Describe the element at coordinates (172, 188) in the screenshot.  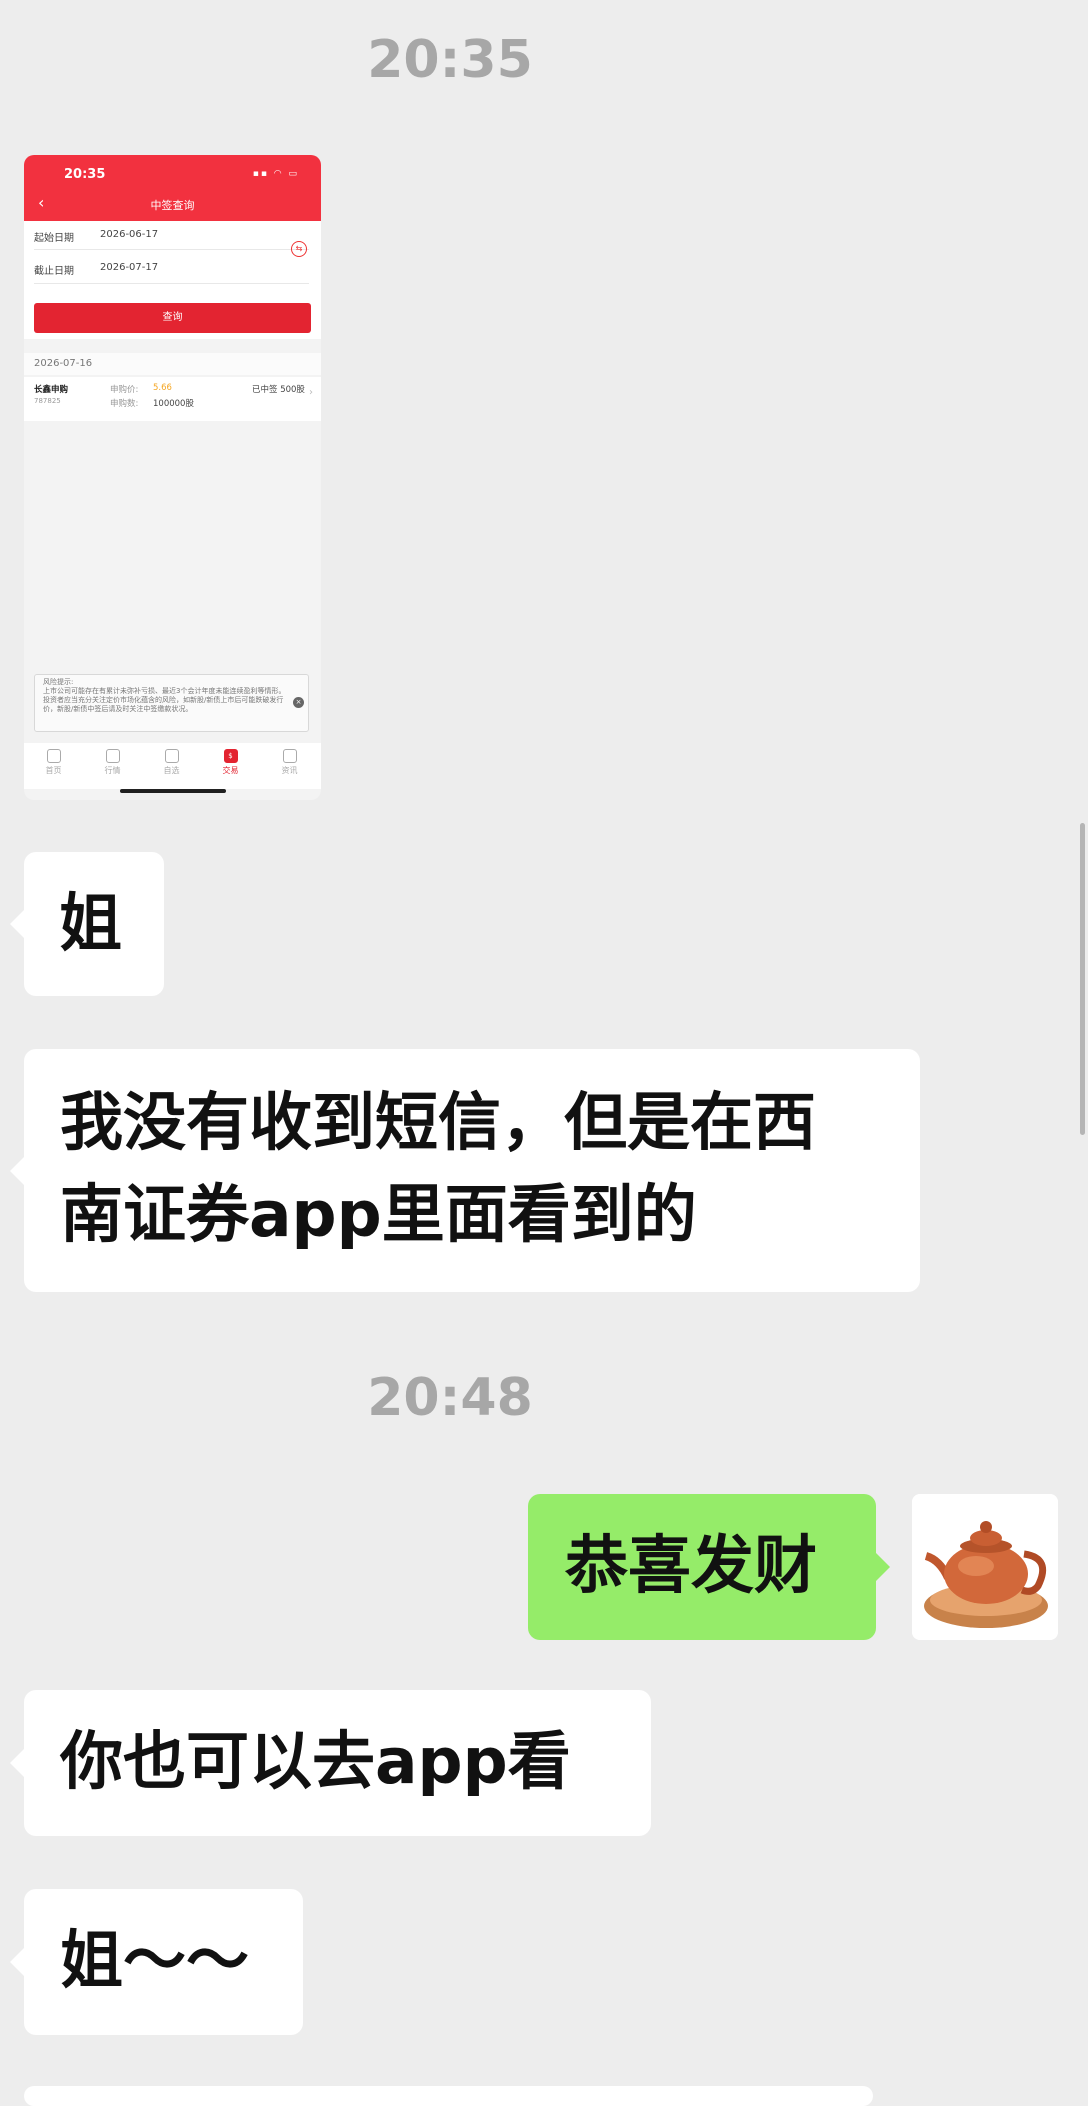
I see `status-bar: 20:35 ▪▪ ◠ ▭ ‹ 中签查询` at that location.